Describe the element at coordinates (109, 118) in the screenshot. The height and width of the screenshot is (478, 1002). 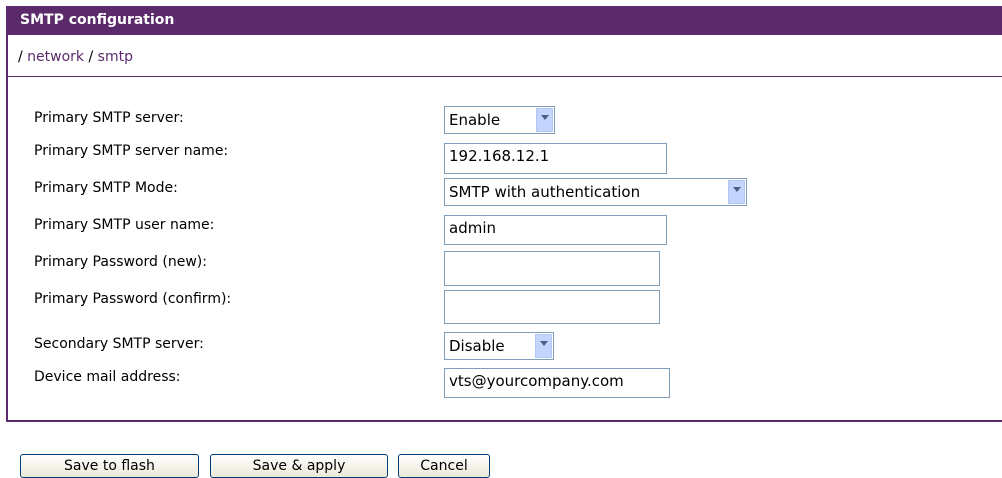
I see `primary-server-label: Primary SMTP server:` at that location.